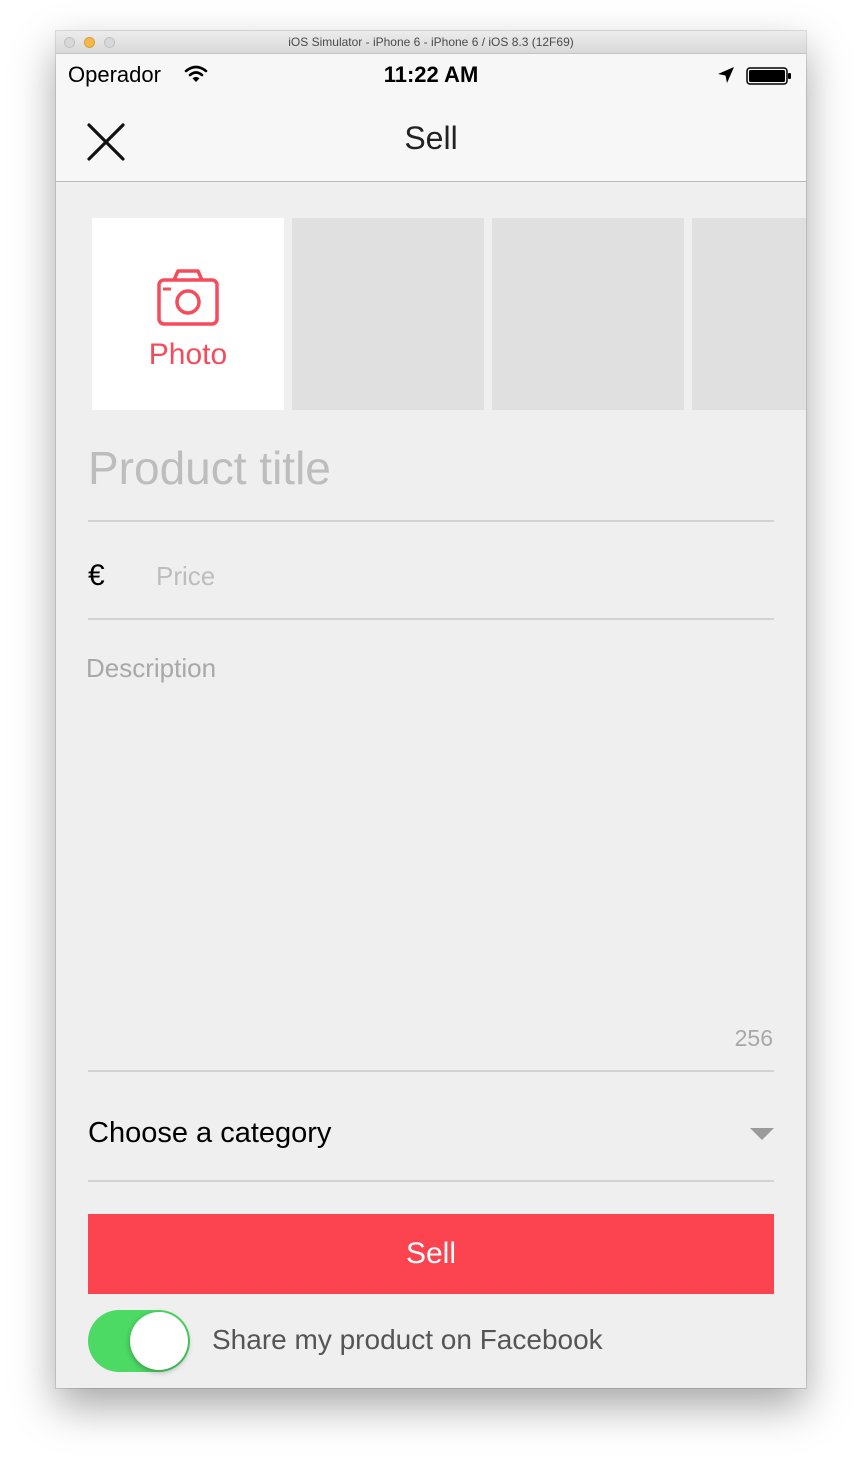 This screenshot has width=862, height=1468. What do you see at coordinates (431, 521) in the screenshot?
I see `title-divider` at bounding box center [431, 521].